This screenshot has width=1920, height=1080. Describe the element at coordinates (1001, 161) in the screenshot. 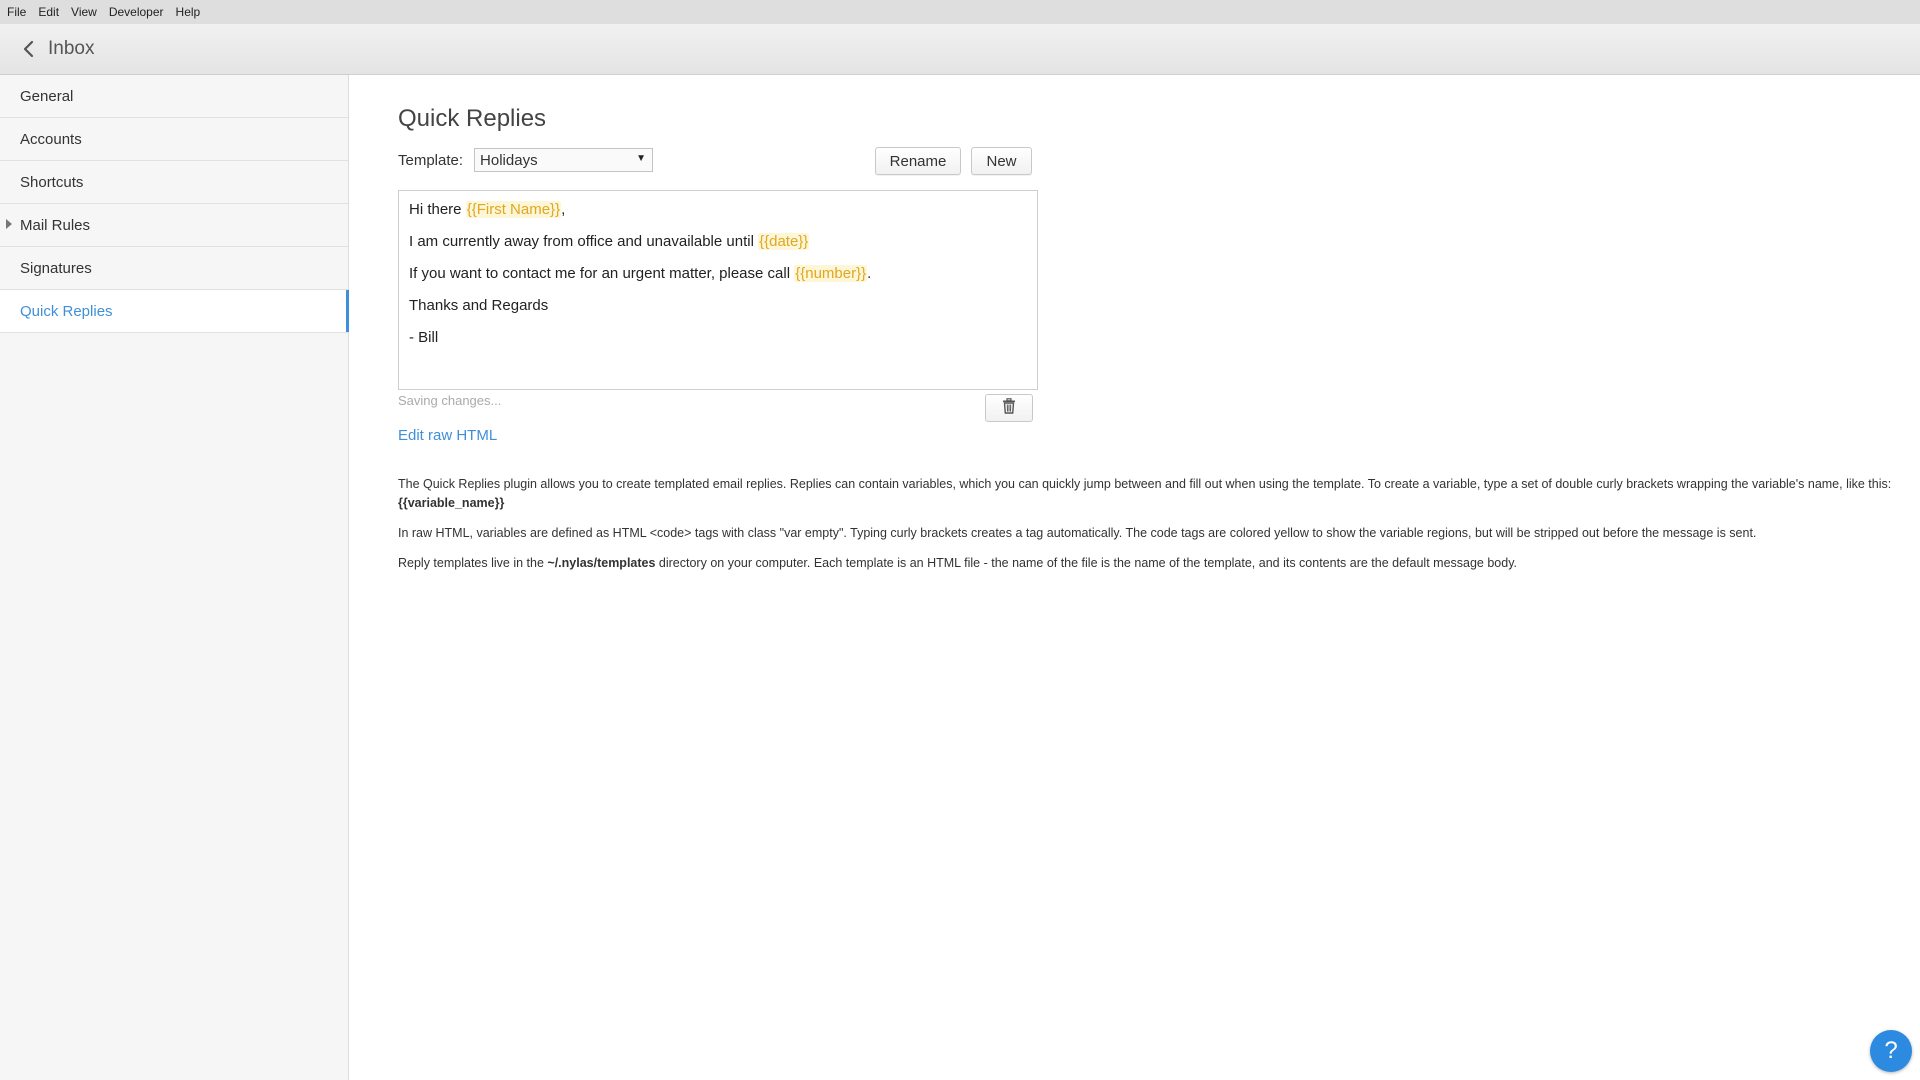

I see `new-button: New` at that location.